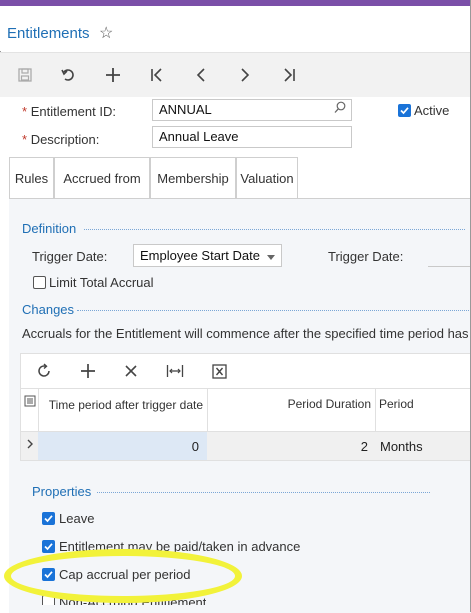 The image size is (471, 613). I want to click on limit-total-accrual-checkbox: Limit Total Accrual, so click(93, 282).